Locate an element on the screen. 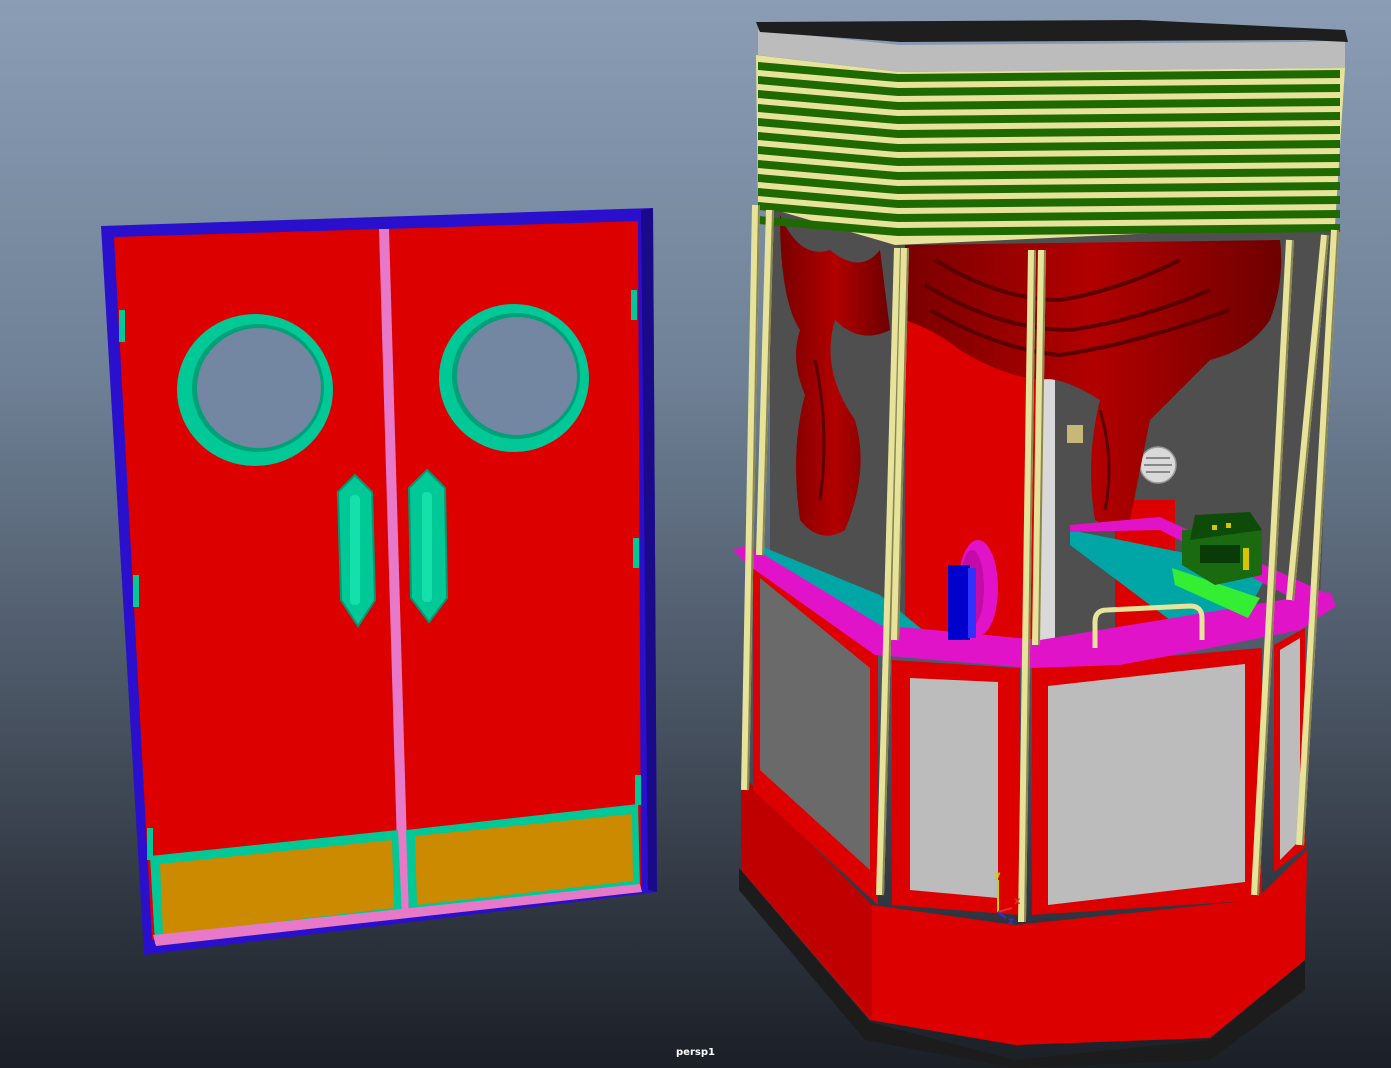 The image size is (1391, 1068). axis-z-label: z is located at coordinates (1011, 921).